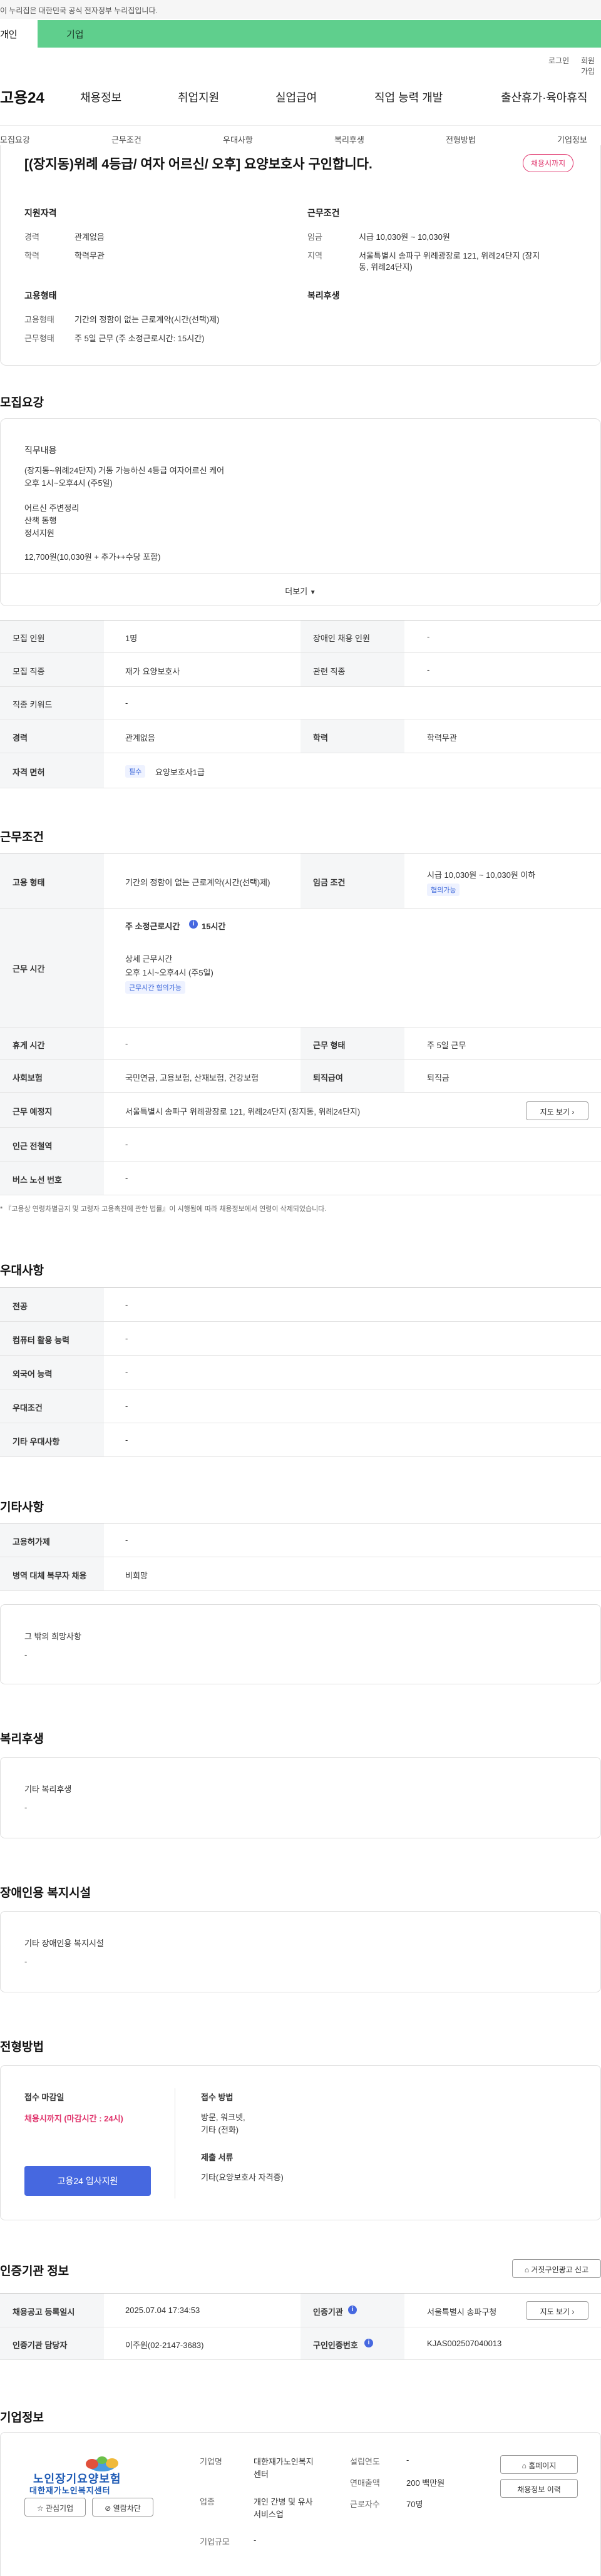 This screenshot has width=601, height=2576. I want to click on table-row: 인근 전철역 -, so click(300, 1145).